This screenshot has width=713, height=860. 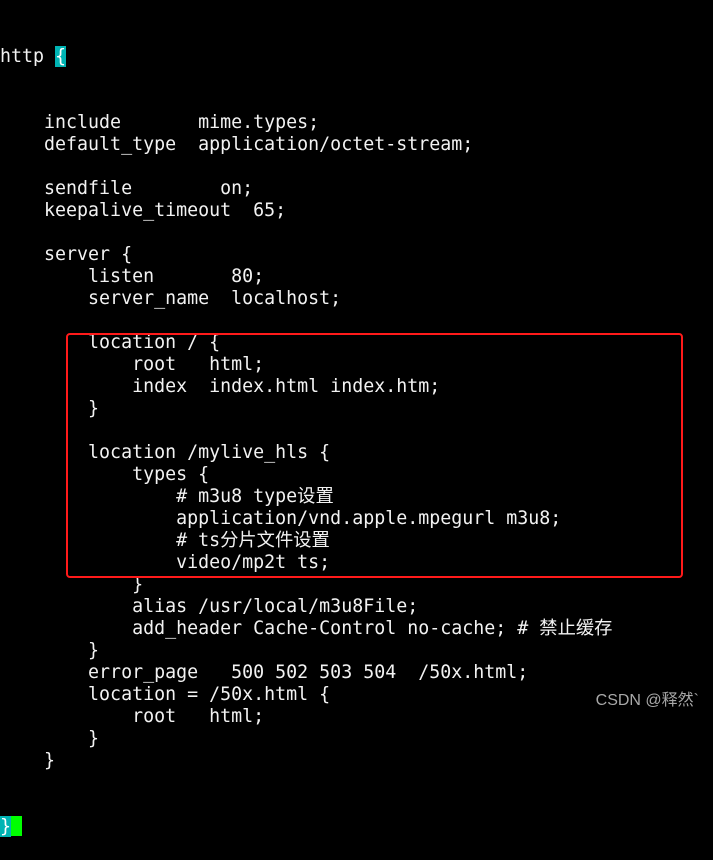 What do you see at coordinates (165, 694) in the screenshot?
I see `code-line: location = /50x.html {` at bounding box center [165, 694].